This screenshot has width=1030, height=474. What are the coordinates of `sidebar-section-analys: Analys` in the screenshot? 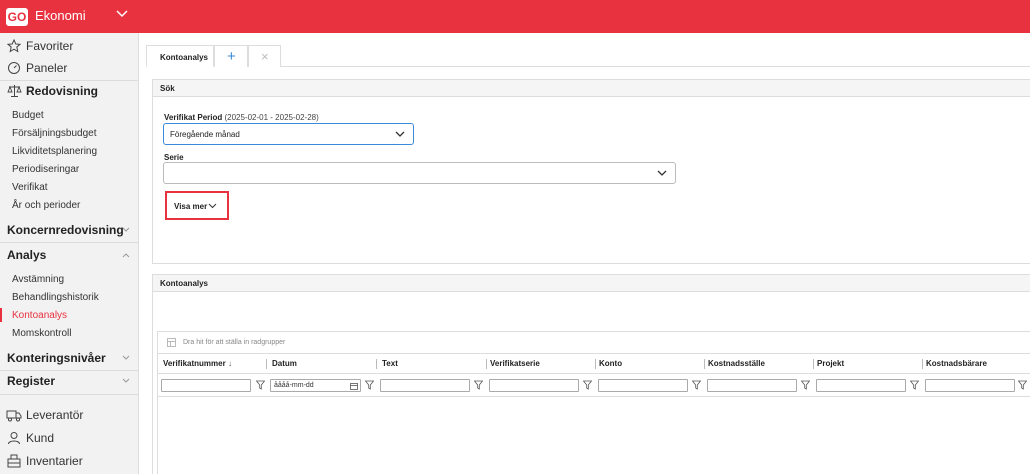 It's located at (69, 255).